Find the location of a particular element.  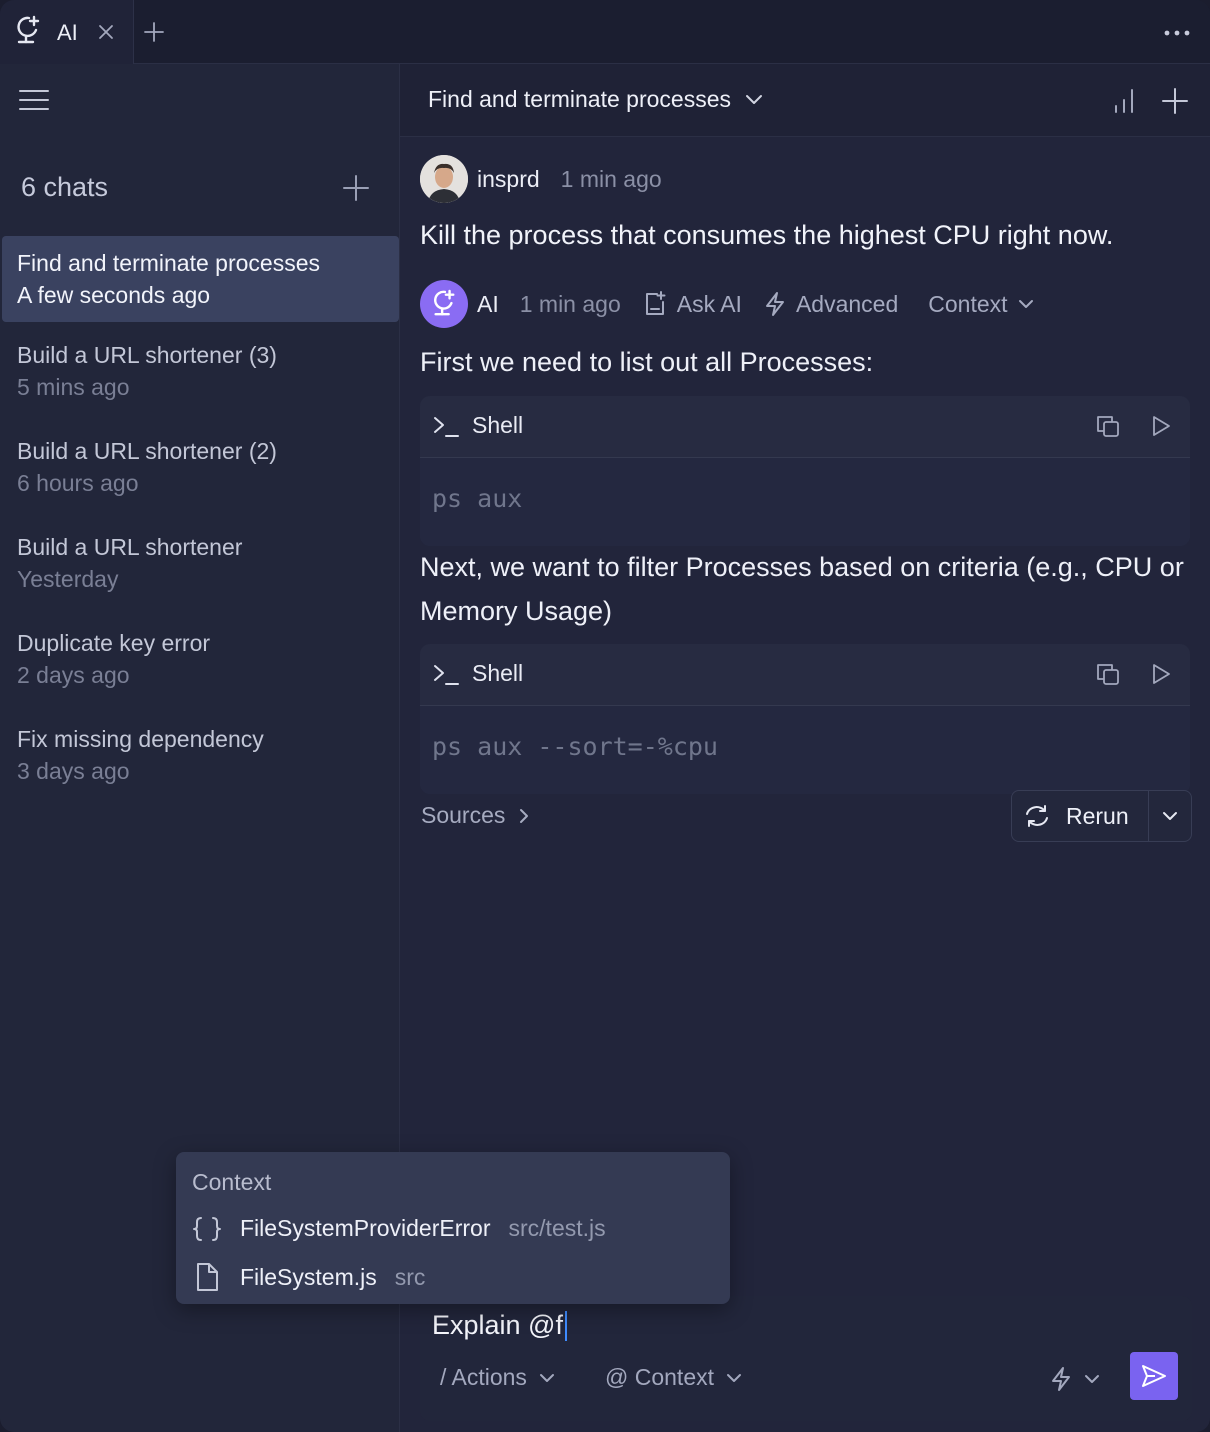

tab-label: AI is located at coordinates (67, 32).